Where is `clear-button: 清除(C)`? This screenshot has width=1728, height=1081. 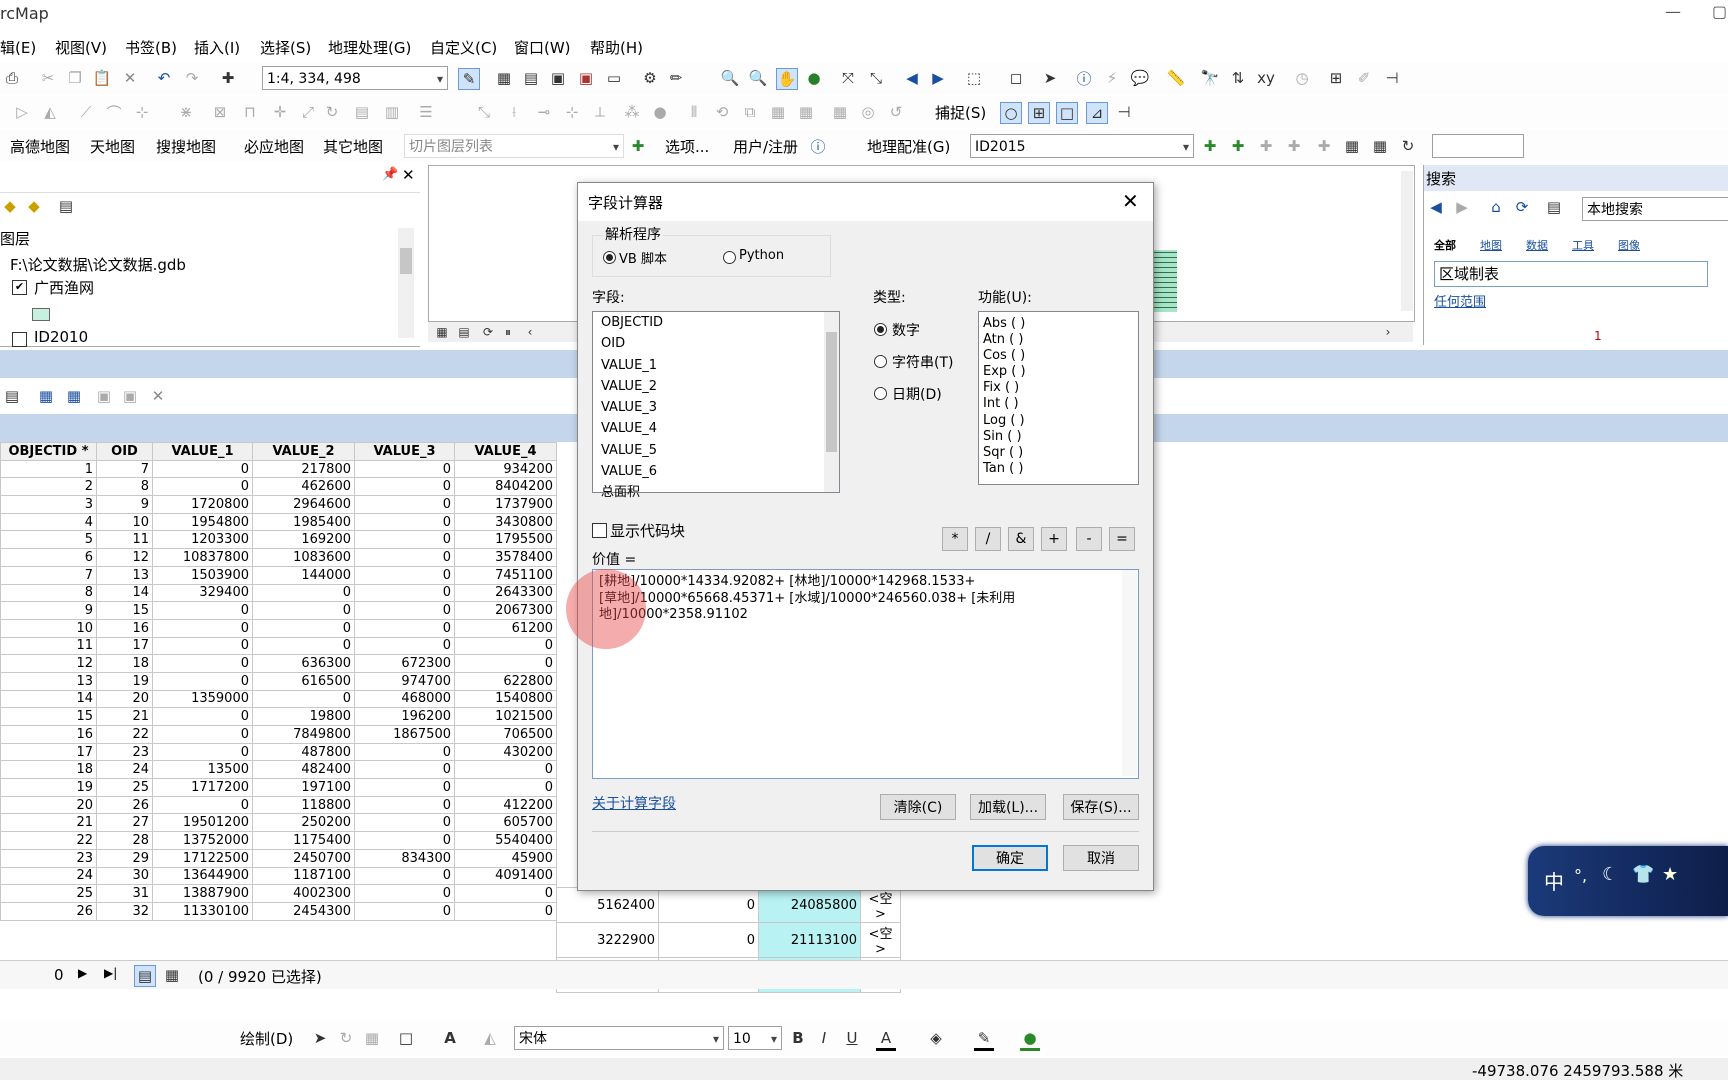
clear-button: 清除(C) is located at coordinates (918, 807).